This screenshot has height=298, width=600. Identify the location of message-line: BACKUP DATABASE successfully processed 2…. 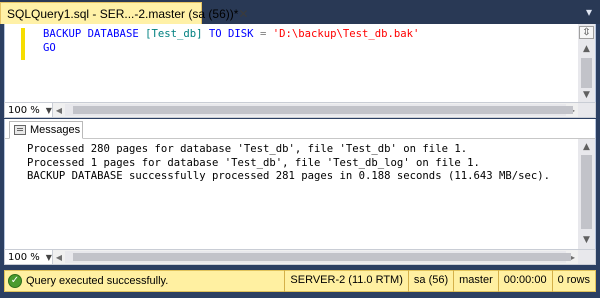
(288, 176).